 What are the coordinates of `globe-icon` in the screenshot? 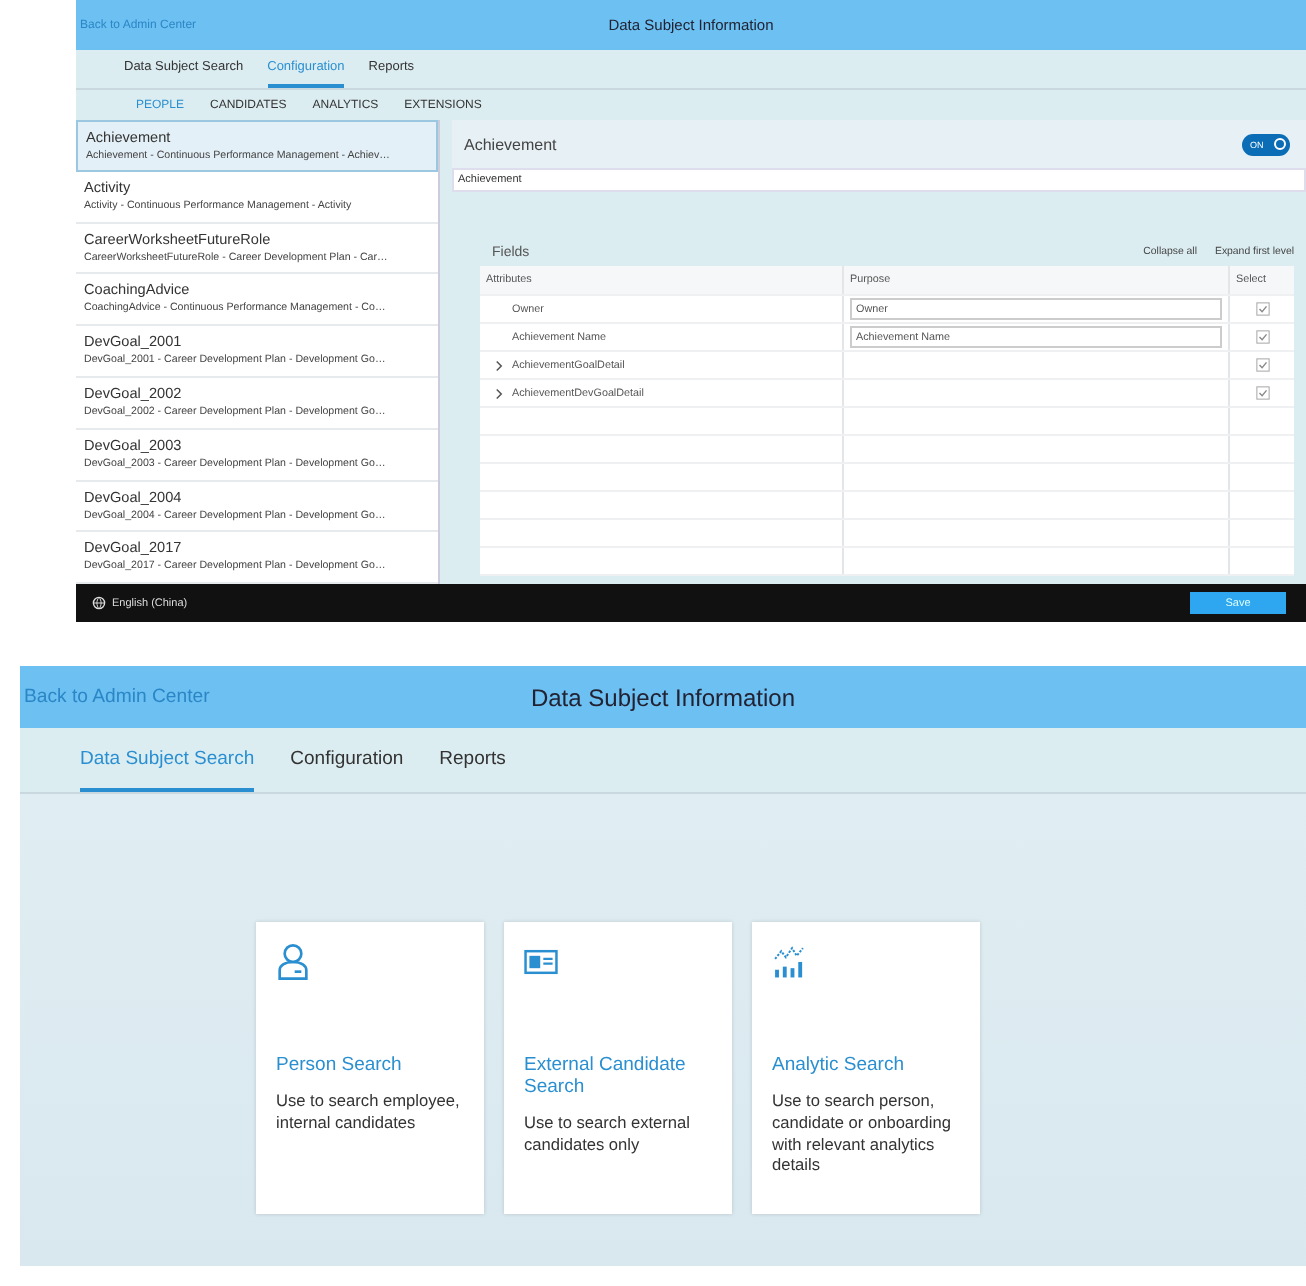 It's located at (99, 603).